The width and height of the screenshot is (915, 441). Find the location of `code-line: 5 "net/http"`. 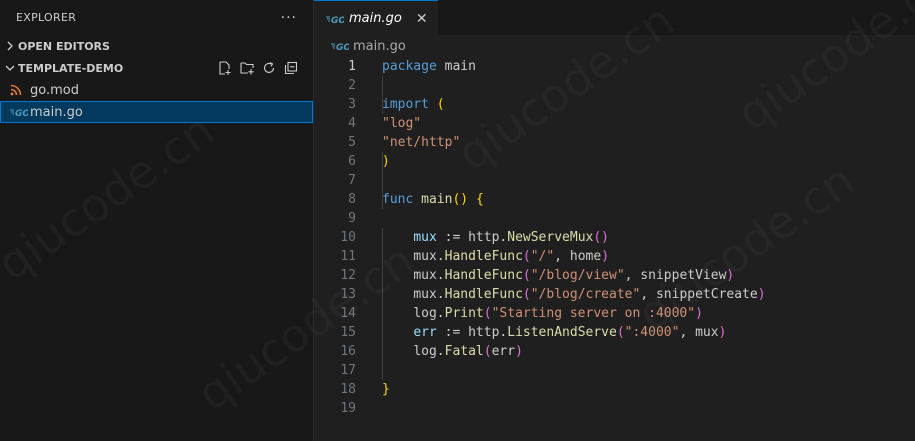

code-line: 5 "net/http" is located at coordinates (614, 142).